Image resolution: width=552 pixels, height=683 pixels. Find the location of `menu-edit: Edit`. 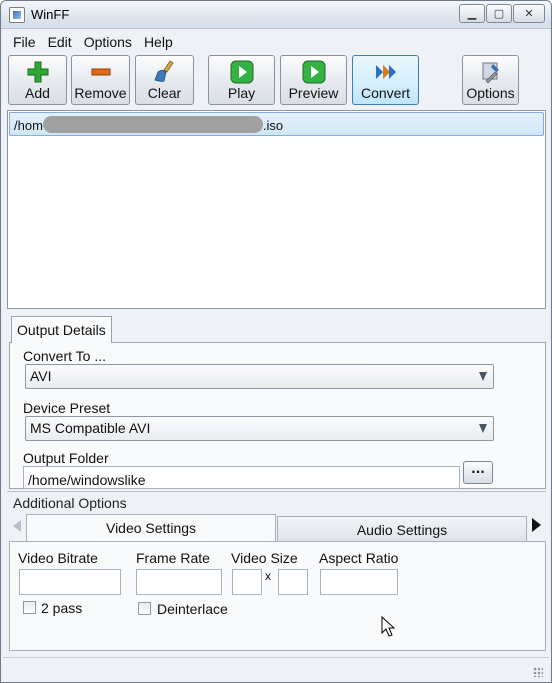

menu-edit: Edit is located at coordinates (60, 42).